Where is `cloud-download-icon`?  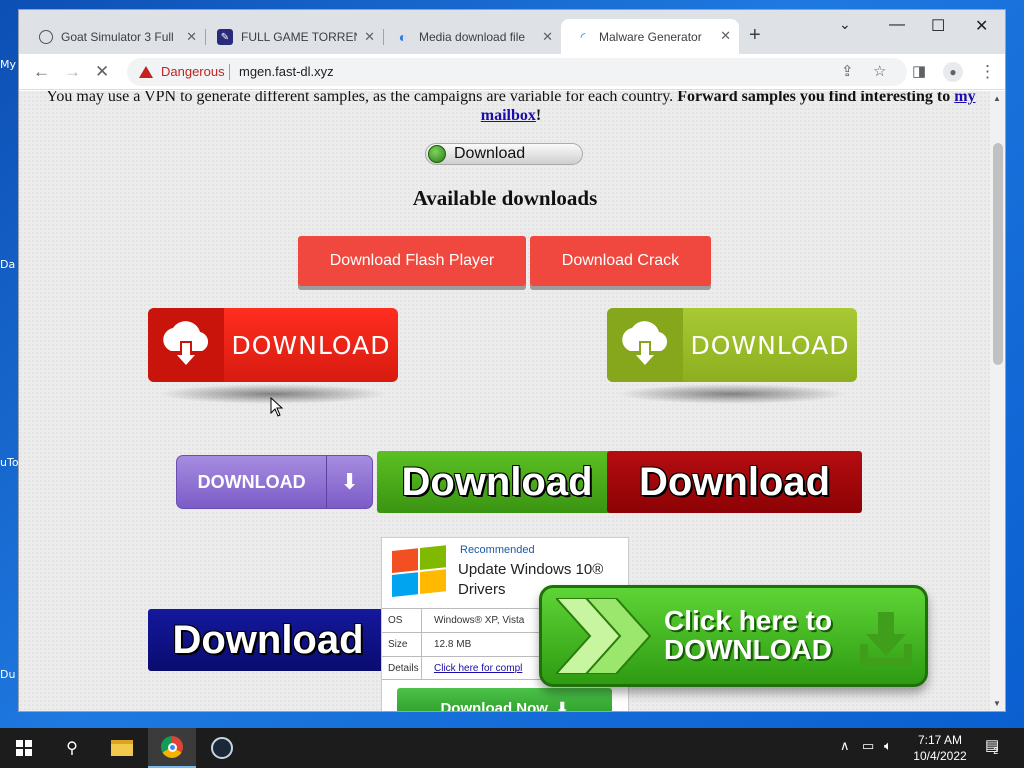 cloud-download-icon is located at coordinates (186, 345).